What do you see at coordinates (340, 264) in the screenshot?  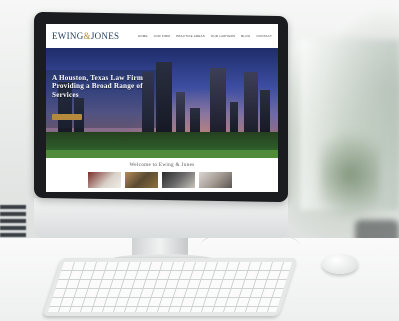 I see `mouse` at bounding box center [340, 264].